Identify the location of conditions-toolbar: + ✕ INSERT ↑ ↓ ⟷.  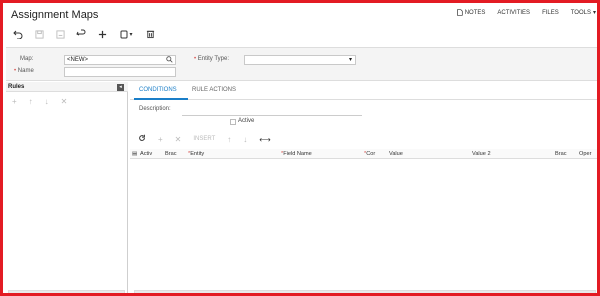
(204, 139).